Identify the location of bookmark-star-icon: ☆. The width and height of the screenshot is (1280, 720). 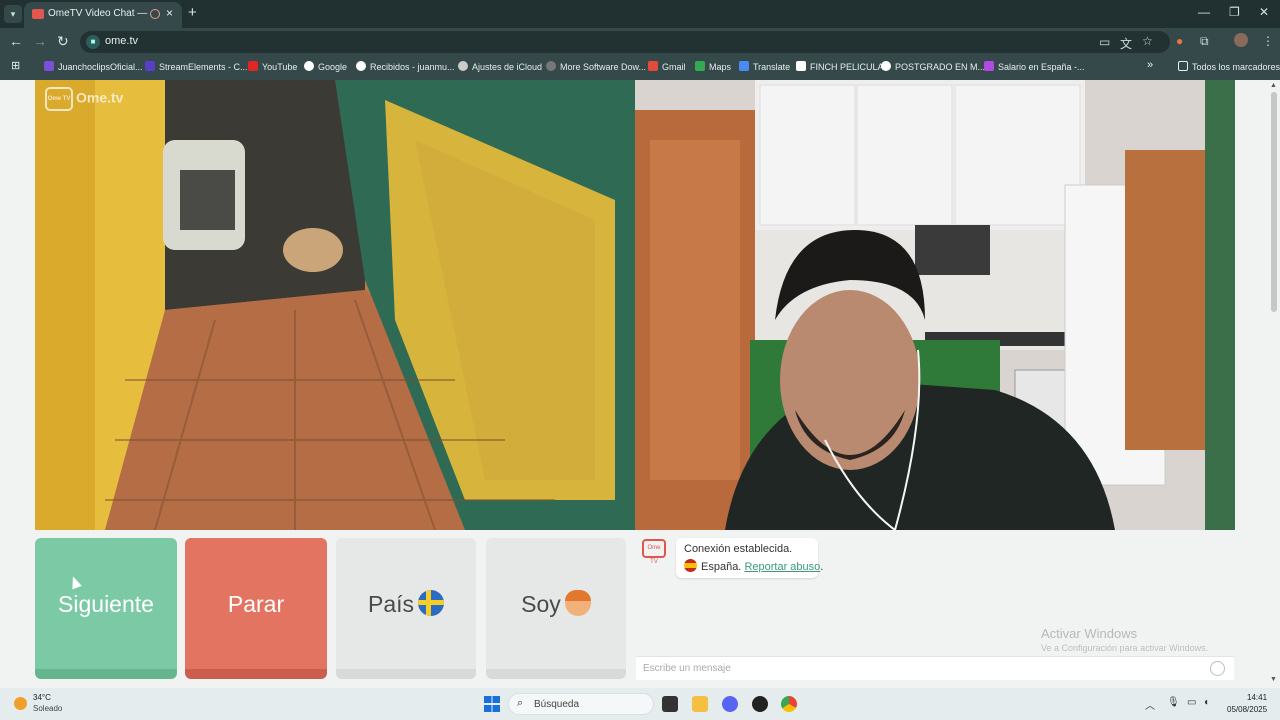
(1147, 41).